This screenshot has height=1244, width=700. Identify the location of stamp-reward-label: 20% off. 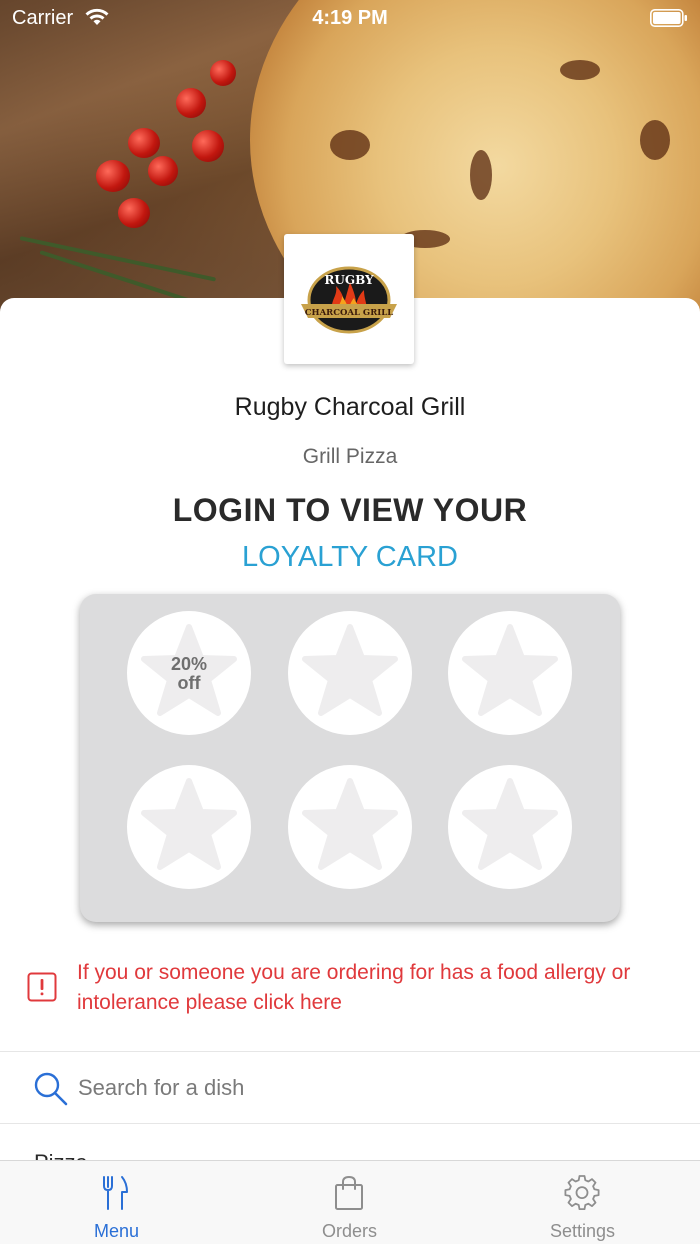
(189, 673).